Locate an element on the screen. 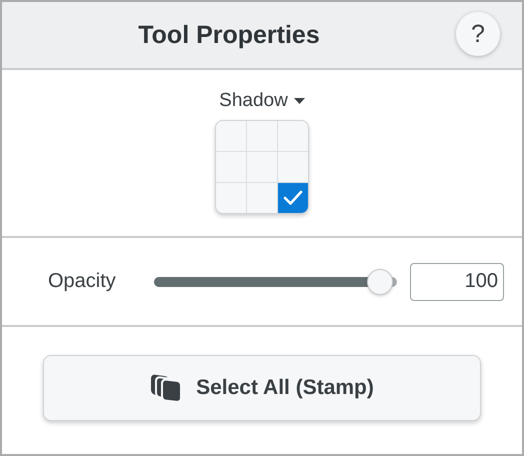  stack-icon is located at coordinates (166, 388).